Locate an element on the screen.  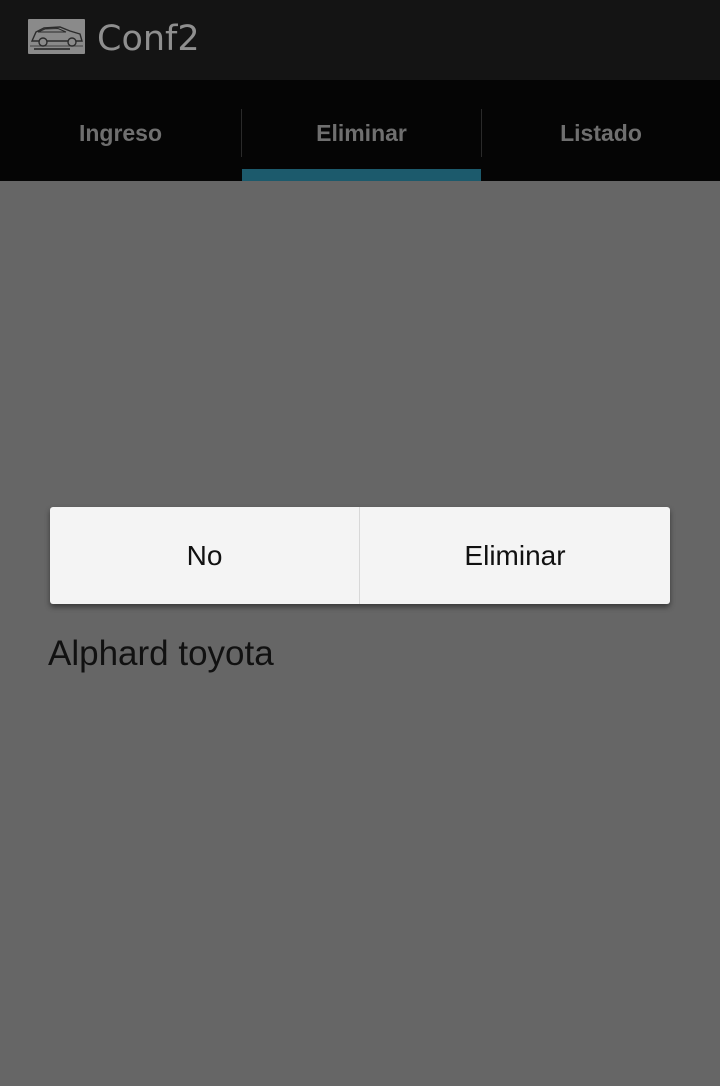
tab-listado-label: Listado is located at coordinates (601, 133).